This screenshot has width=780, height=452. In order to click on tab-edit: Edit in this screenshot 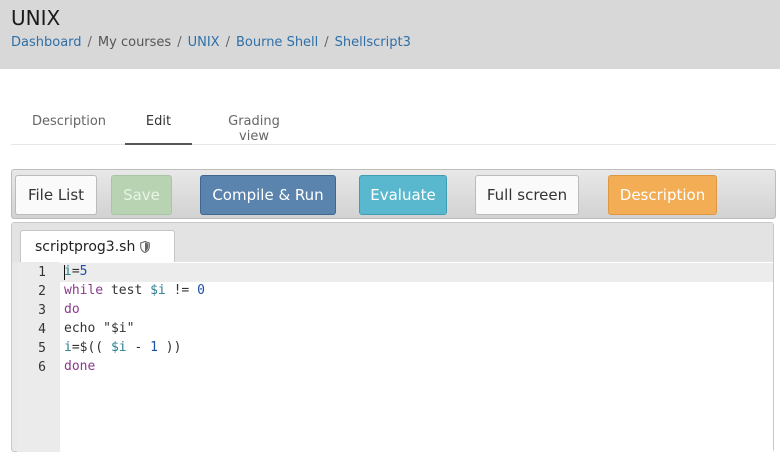, I will do `click(158, 129)`.